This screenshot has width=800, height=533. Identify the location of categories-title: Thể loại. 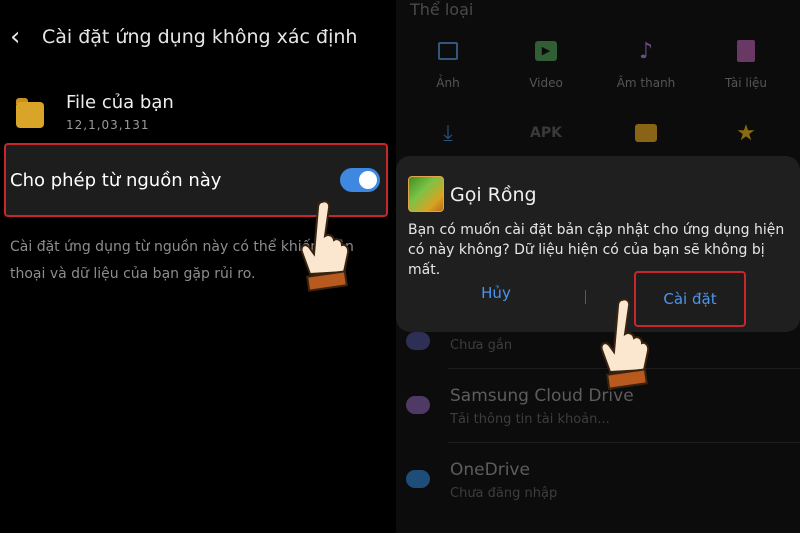
(442, 9).